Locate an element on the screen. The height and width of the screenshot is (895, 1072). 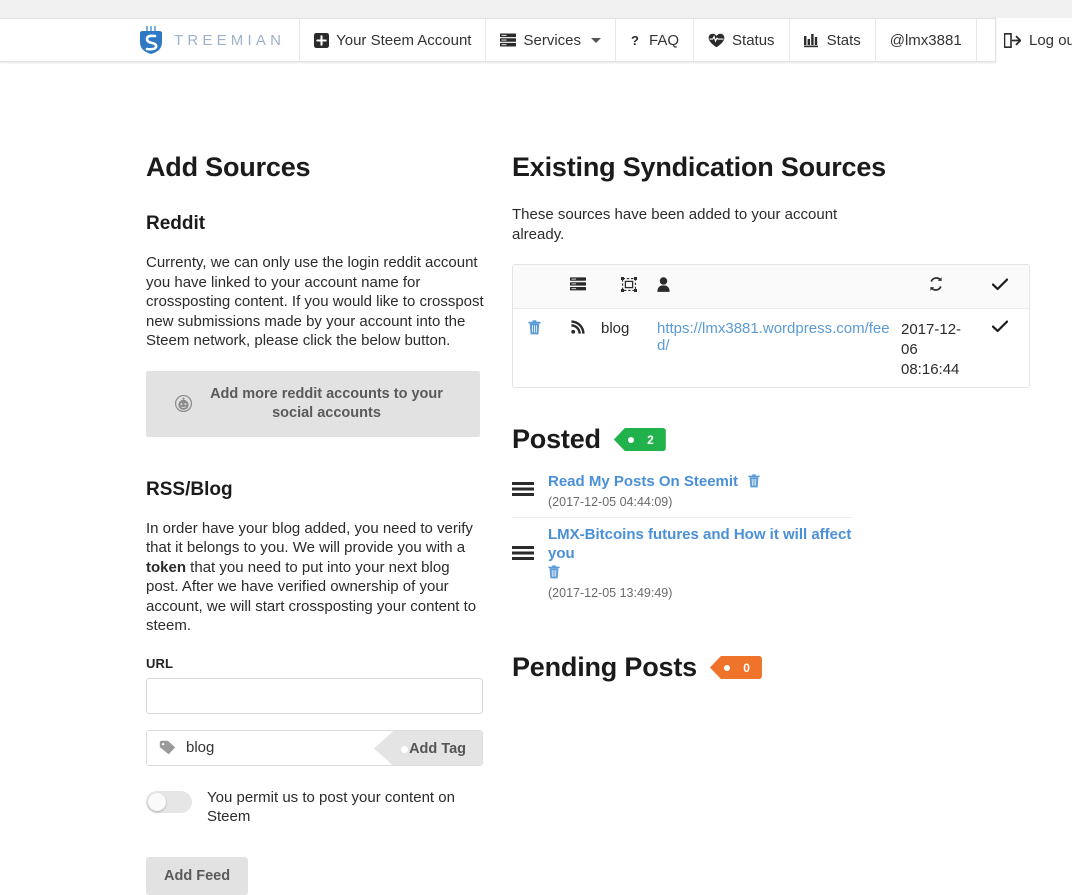
row-date-cell: 2017-12-06 08:16:44 is located at coordinates (931, 349).